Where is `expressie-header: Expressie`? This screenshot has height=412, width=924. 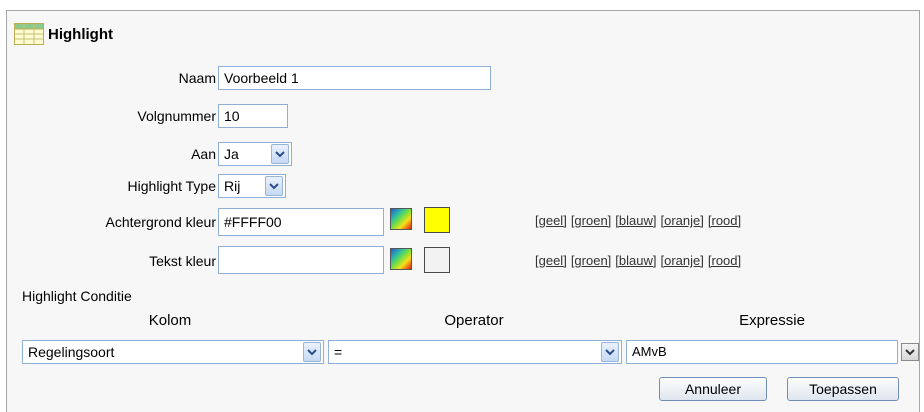 expressie-header: Expressie is located at coordinates (772, 320).